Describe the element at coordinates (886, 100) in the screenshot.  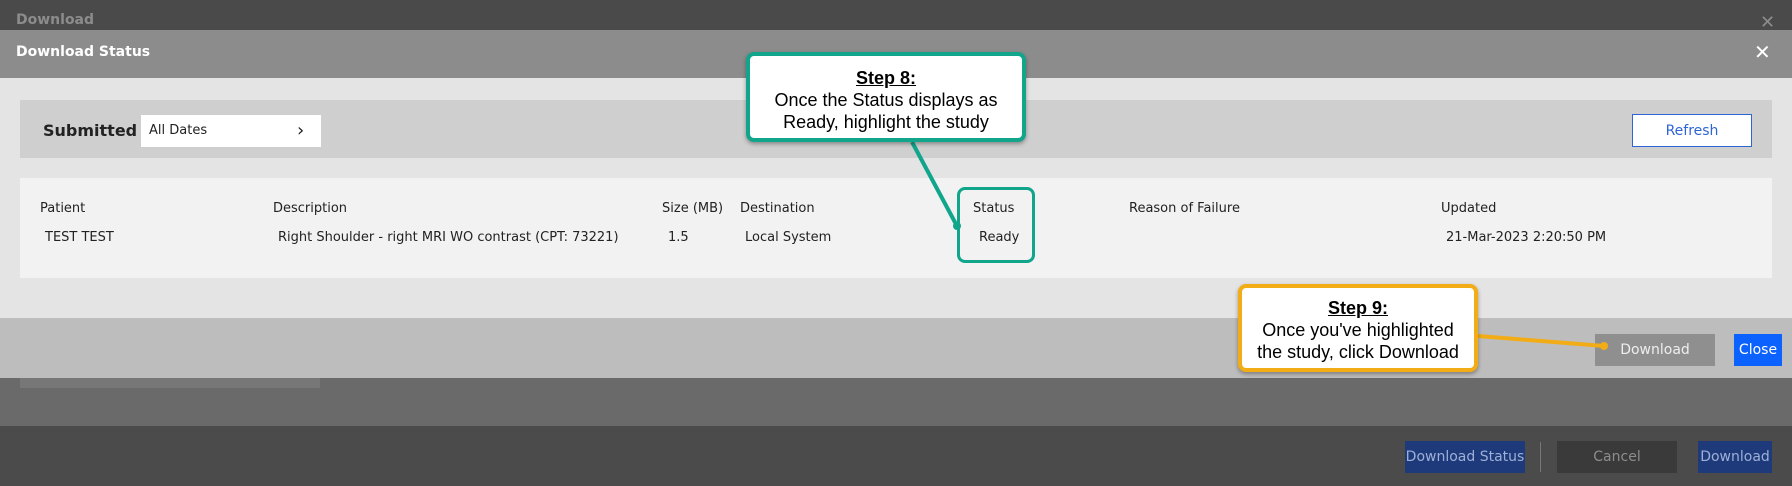
I see `step8-line1: Once the Status displays as` at that location.